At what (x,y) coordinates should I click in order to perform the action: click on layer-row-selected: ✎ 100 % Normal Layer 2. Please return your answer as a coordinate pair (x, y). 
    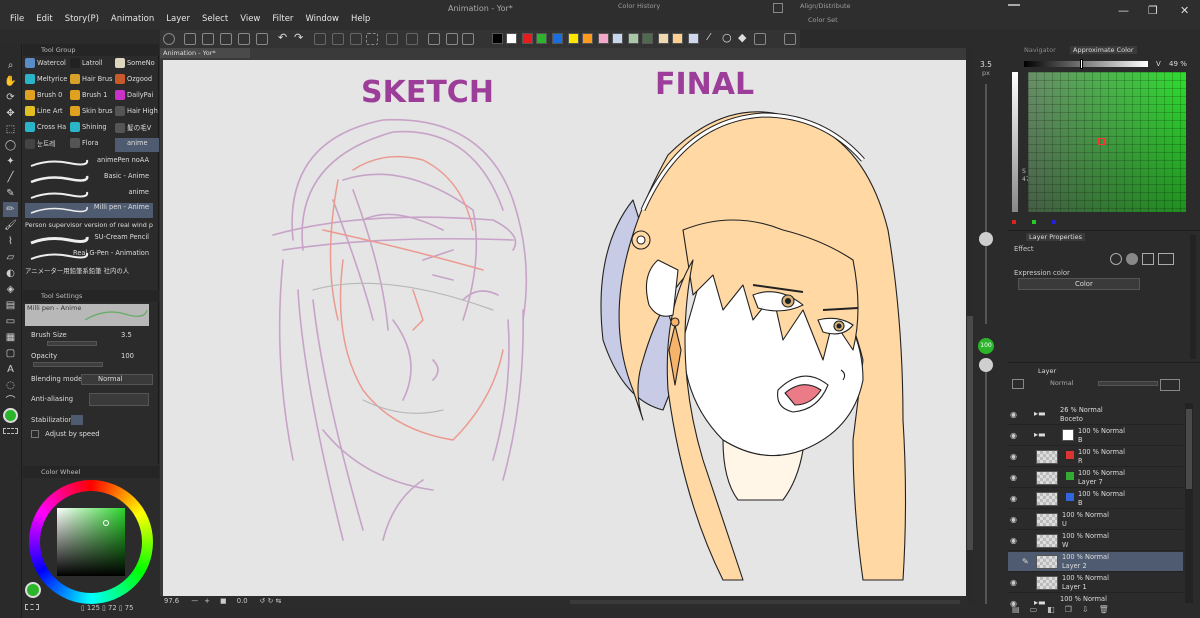
    Looking at the image, I should click on (1095, 562).